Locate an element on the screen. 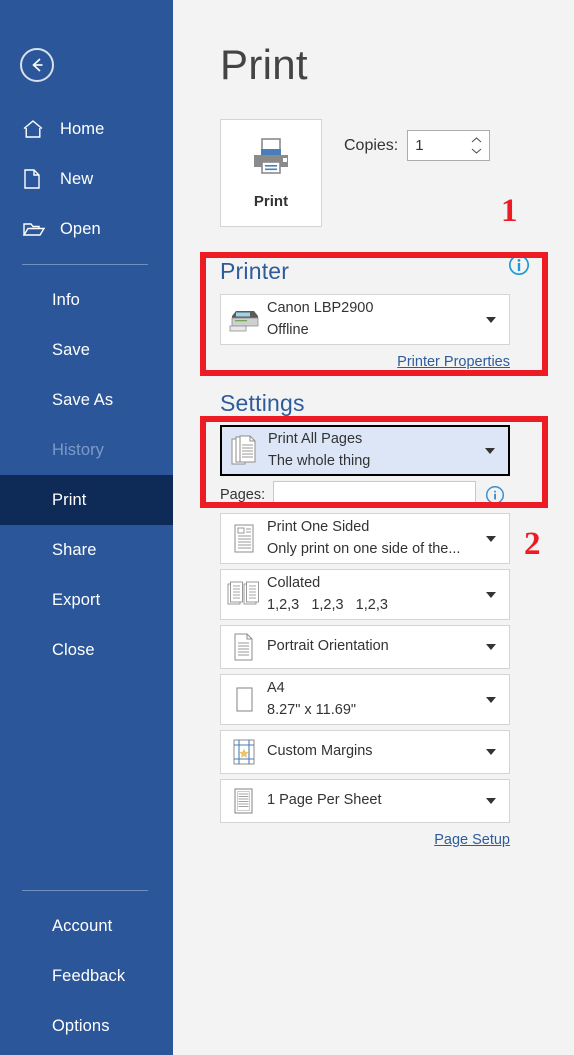  collation-select: Collated 1,2,3 1,2,3 1,2,3 is located at coordinates (365, 594).